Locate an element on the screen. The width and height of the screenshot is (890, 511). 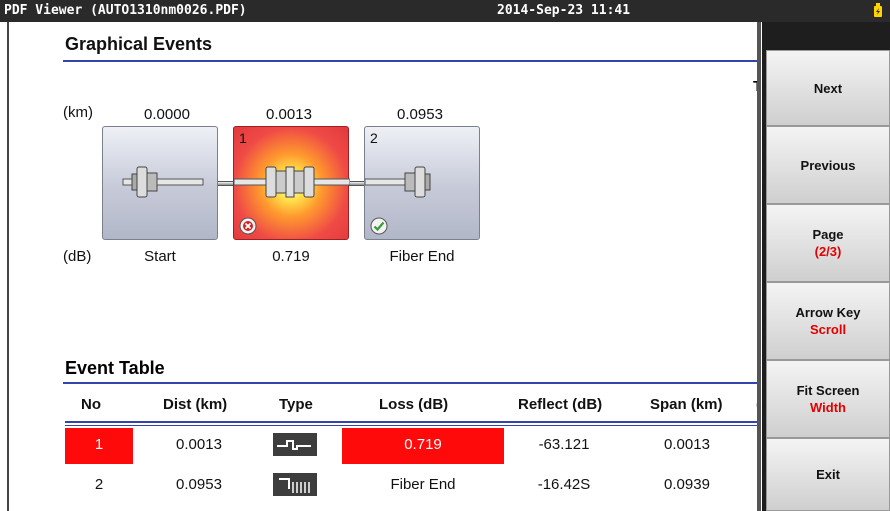
event-label-1: 0.719 is located at coordinates (291, 256).